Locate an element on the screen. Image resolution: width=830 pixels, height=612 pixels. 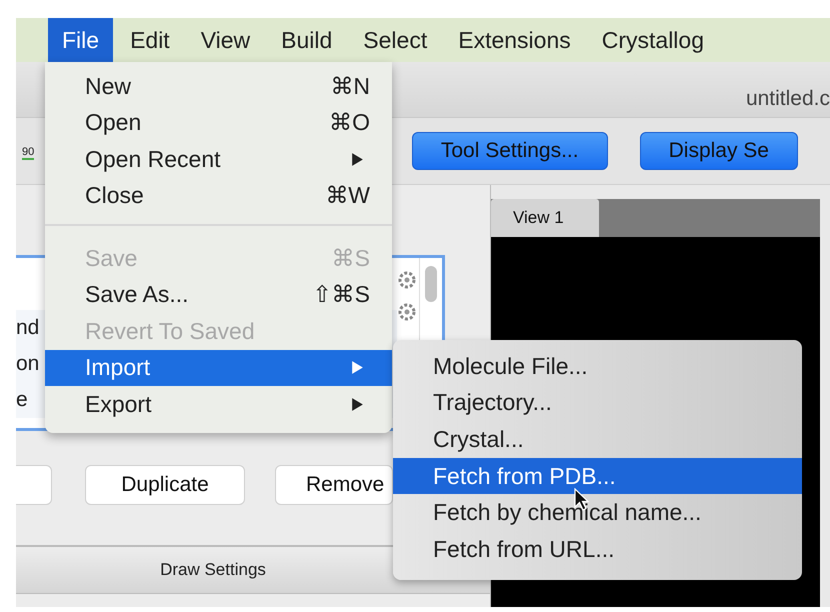
menu-item: Export is located at coordinates (218, 404).